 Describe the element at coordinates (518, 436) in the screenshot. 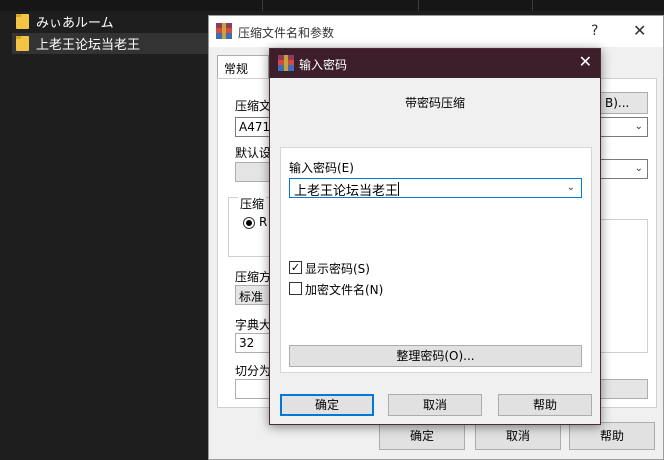

I see `archive-cancel-button: 取消` at that location.